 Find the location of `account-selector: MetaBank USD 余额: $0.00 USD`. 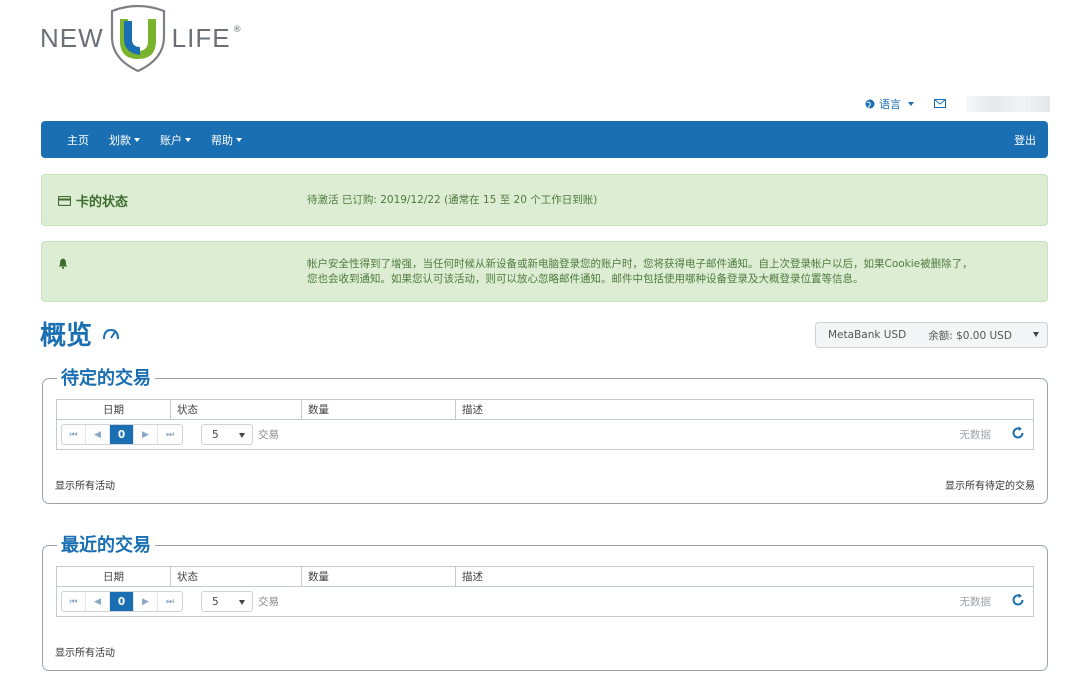

account-selector: MetaBank USD 余额: $0.00 USD is located at coordinates (931, 335).